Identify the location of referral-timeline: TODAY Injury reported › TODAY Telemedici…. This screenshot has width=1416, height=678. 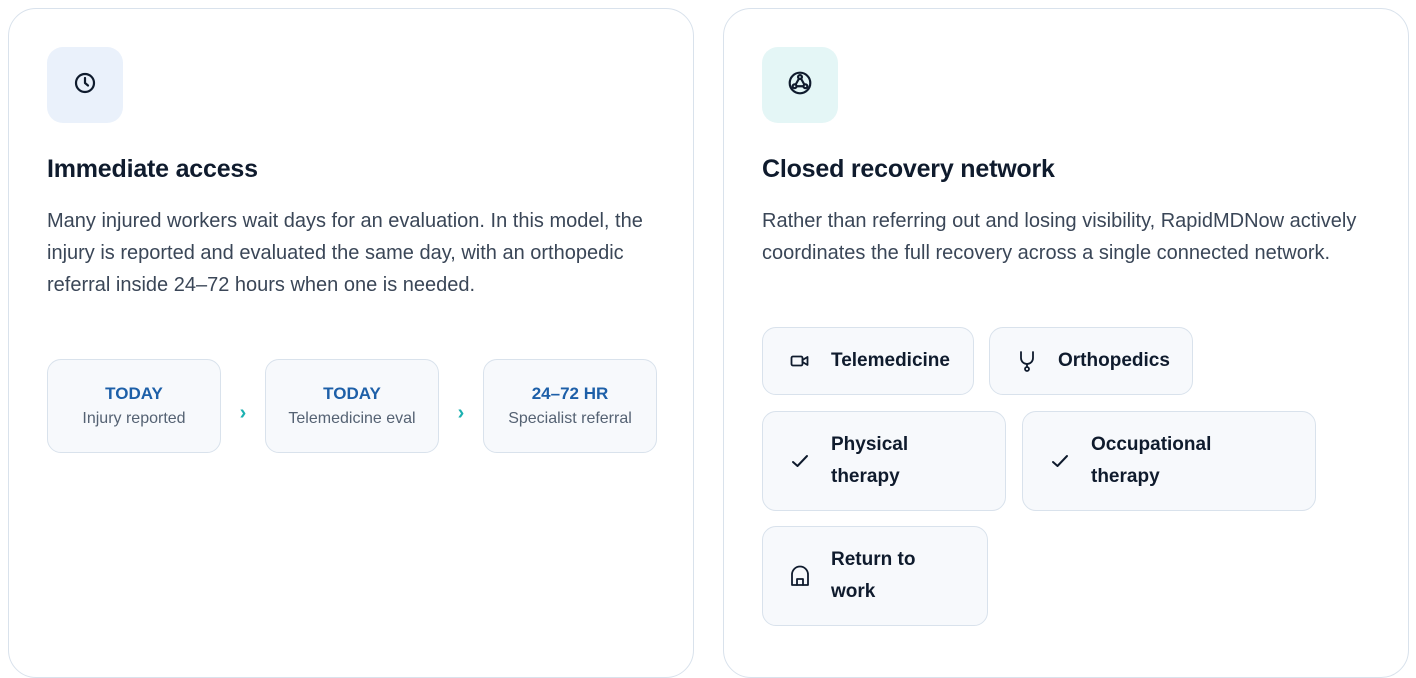
(352, 406).